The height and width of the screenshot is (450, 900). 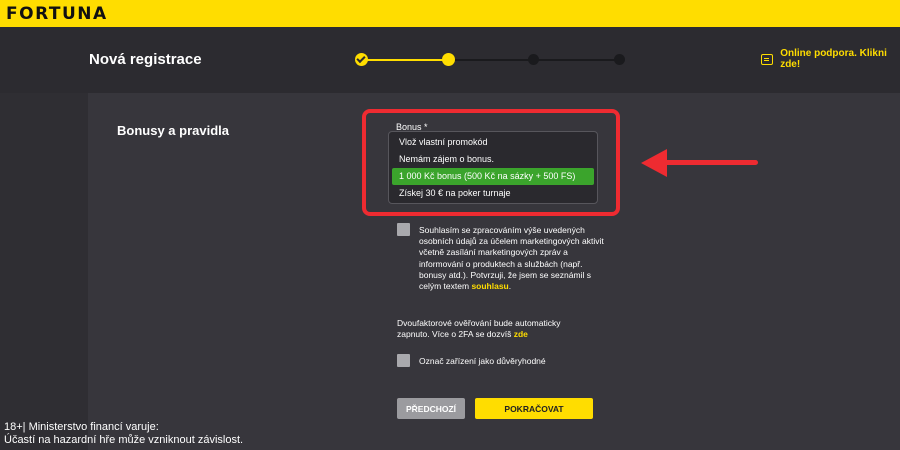 I want to click on trusted-device-label: Označ zařízení jako důvěryhodné, so click(x=482, y=361).